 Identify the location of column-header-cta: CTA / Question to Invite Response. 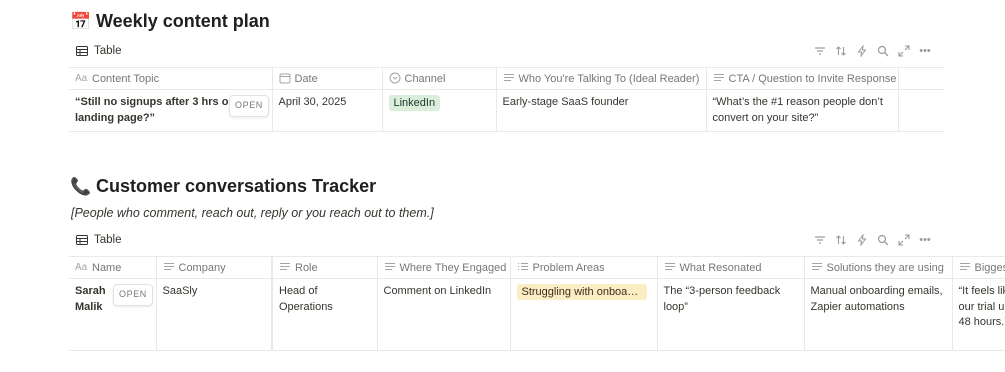
(802, 78).